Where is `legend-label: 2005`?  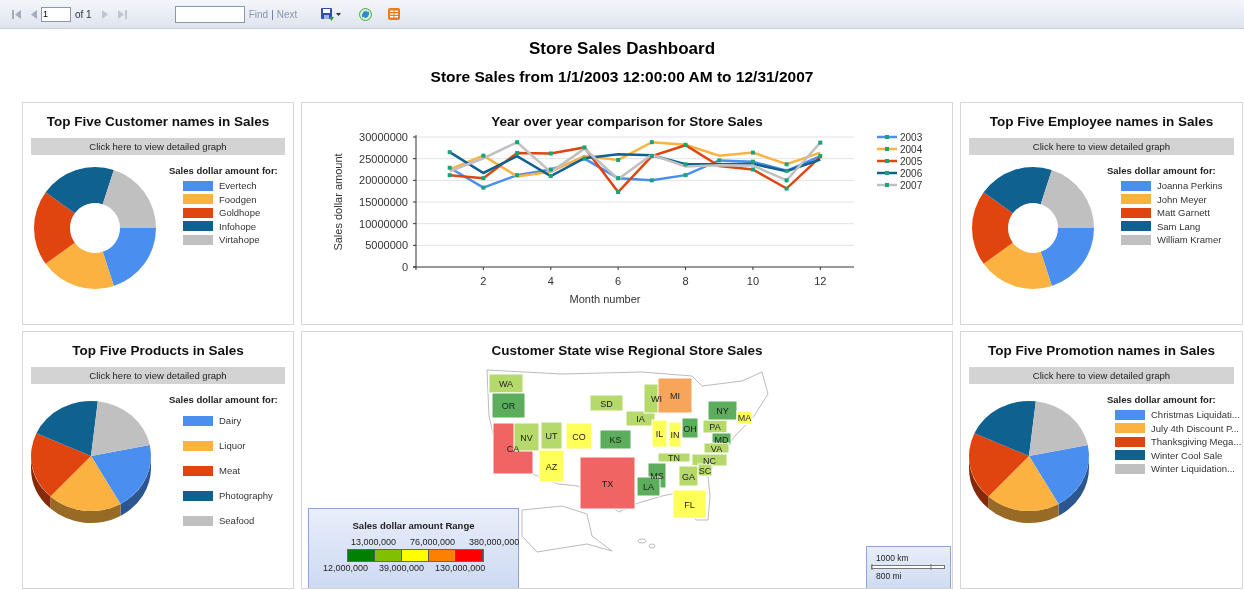 legend-label: 2005 is located at coordinates (911, 161).